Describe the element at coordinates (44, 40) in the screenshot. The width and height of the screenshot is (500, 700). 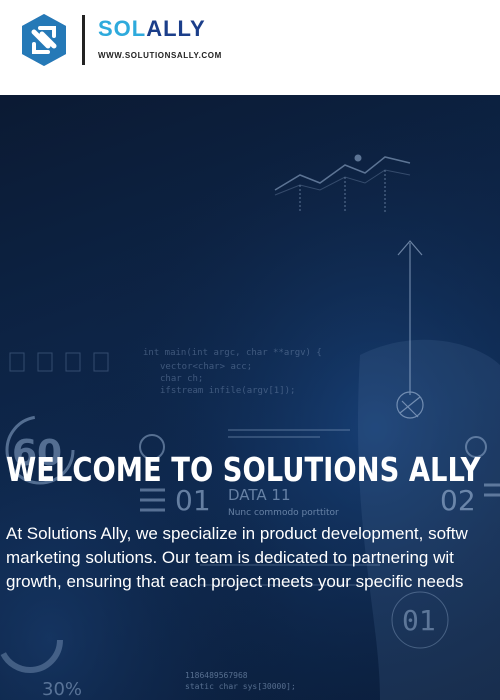
I see `solutions-ally-logo-icon` at that location.